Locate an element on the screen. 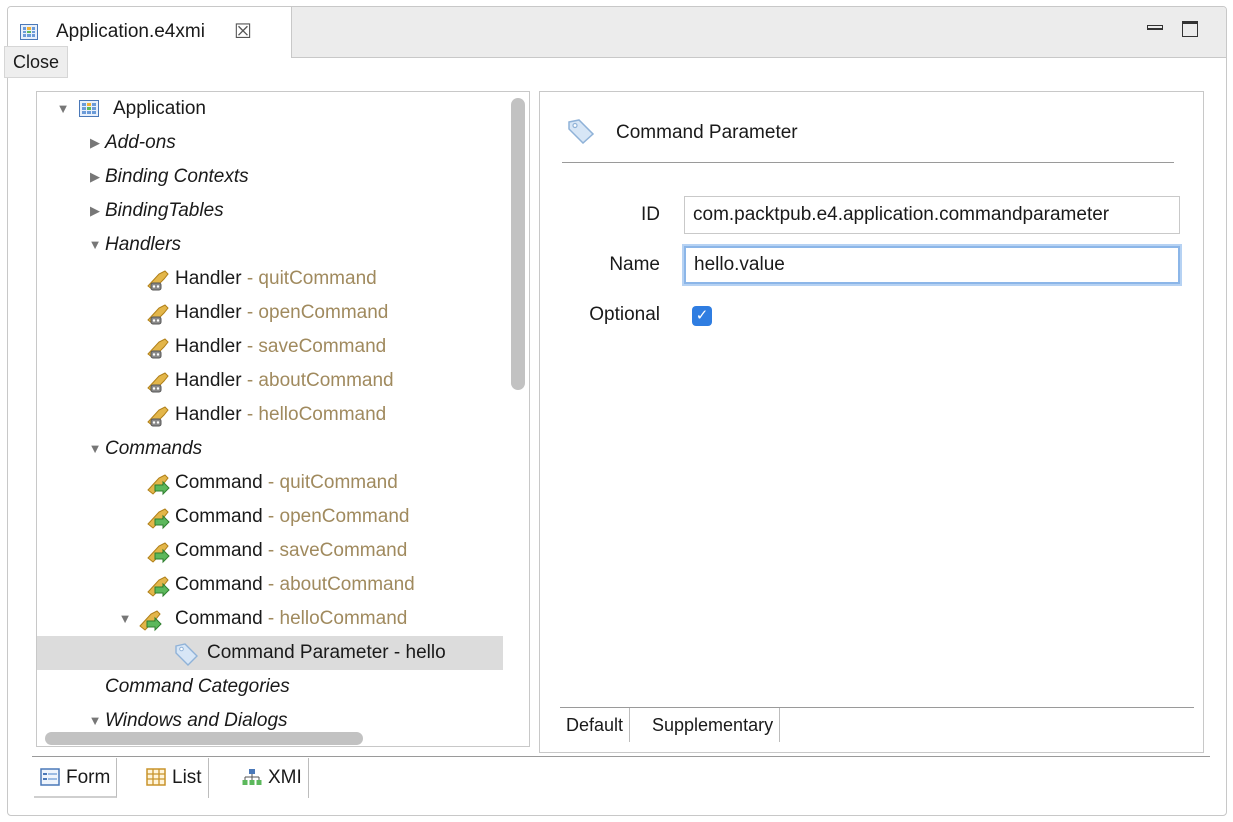 This screenshot has width=1233, height=822. tree-item-label: Add-ons is located at coordinates (140, 143).